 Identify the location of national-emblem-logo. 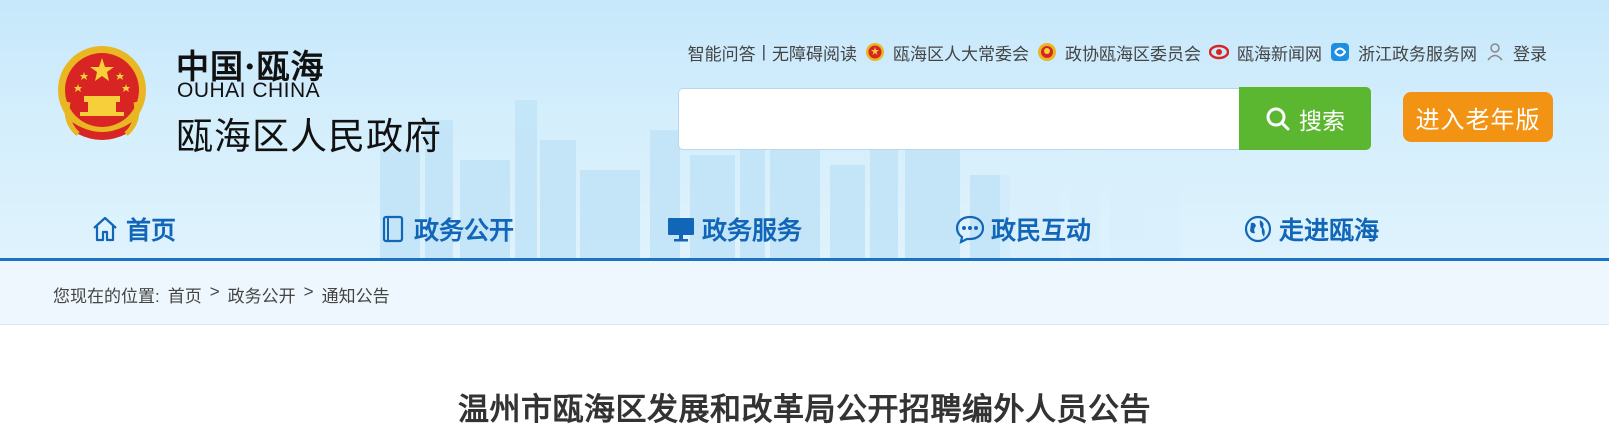
(102, 93).